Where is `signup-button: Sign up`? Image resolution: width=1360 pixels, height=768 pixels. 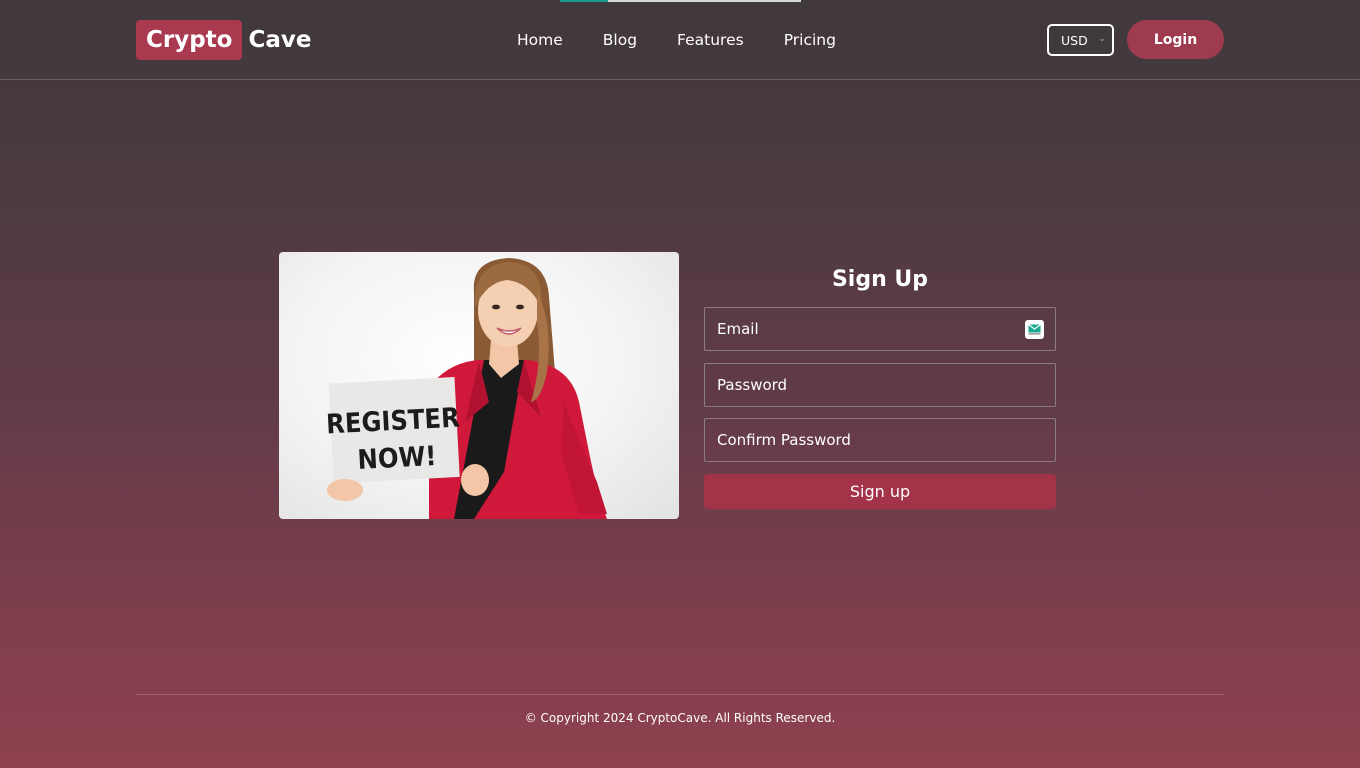
signup-button: Sign up is located at coordinates (880, 491).